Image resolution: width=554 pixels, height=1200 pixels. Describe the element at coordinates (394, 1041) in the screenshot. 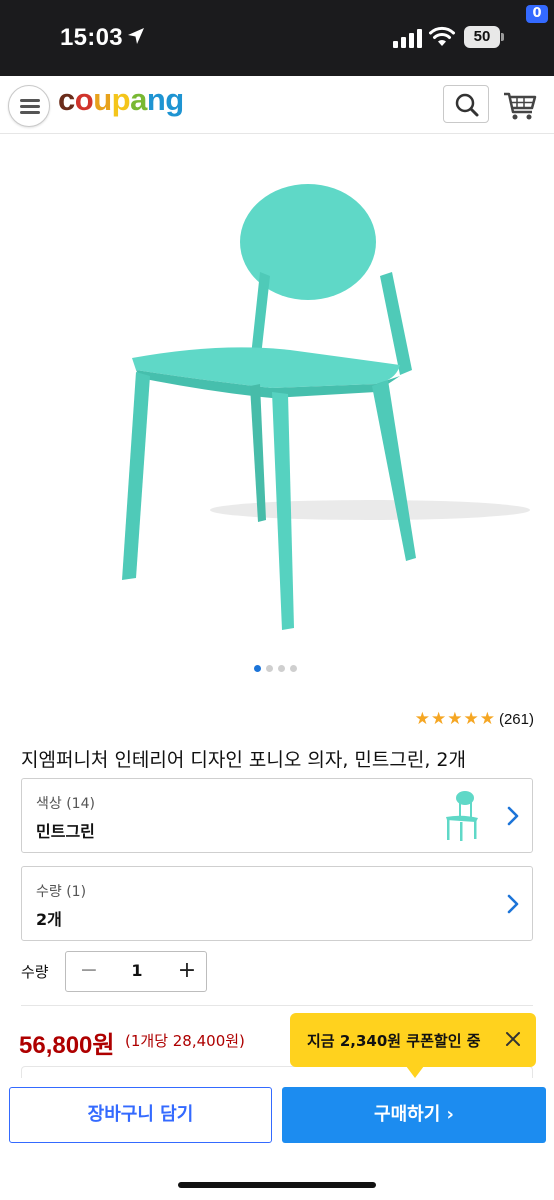

I see `coupon-discount-text: 지금 2,340원 쿠폰할인 중` at that location.